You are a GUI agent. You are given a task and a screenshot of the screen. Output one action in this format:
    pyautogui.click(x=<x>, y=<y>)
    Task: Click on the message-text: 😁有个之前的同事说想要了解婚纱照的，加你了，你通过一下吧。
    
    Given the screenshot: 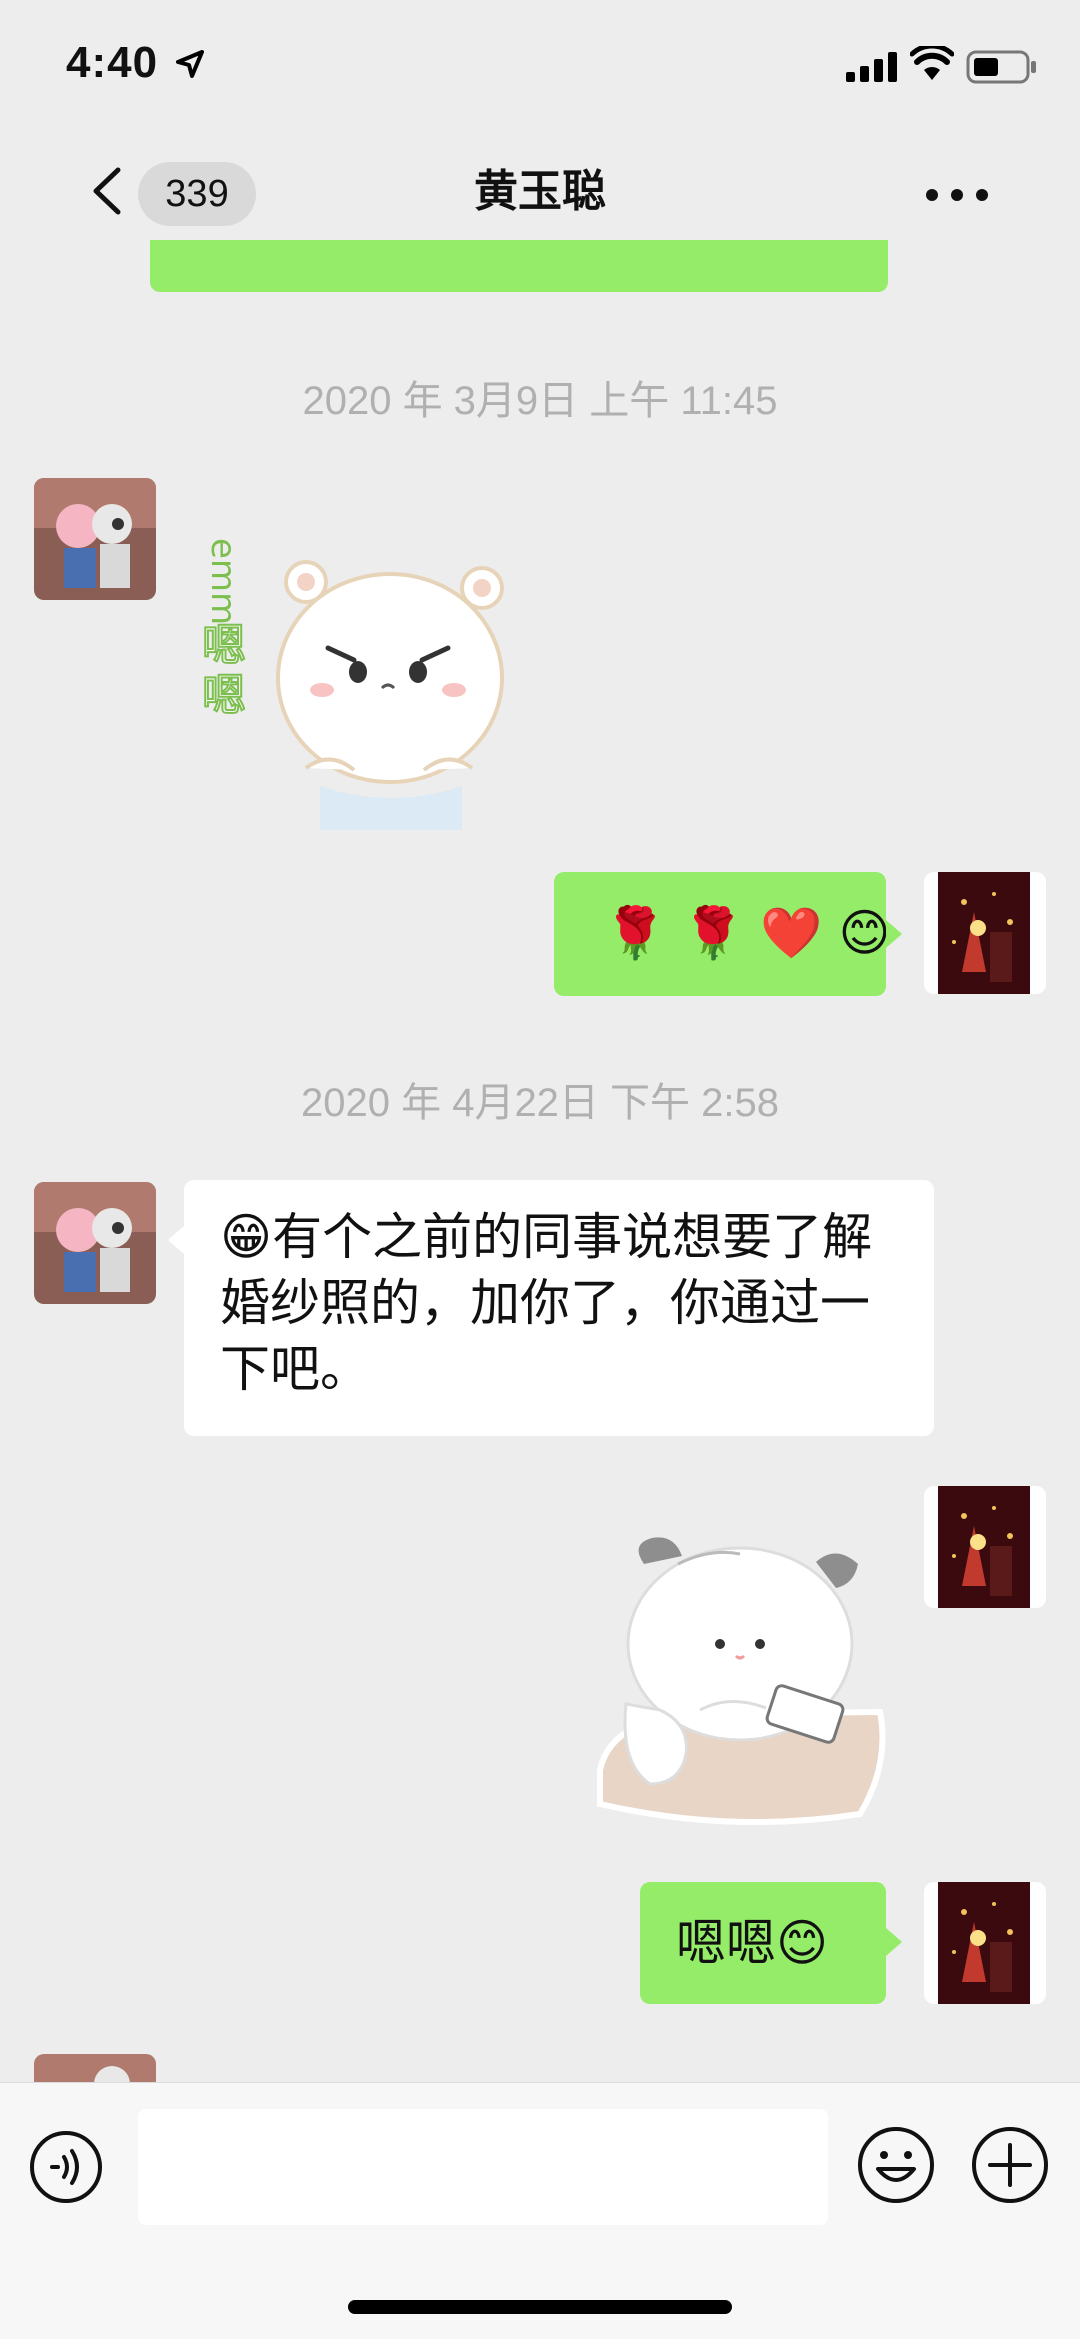 What is the action you would take?
    pyautogui.click(x=546, y=1303)
    